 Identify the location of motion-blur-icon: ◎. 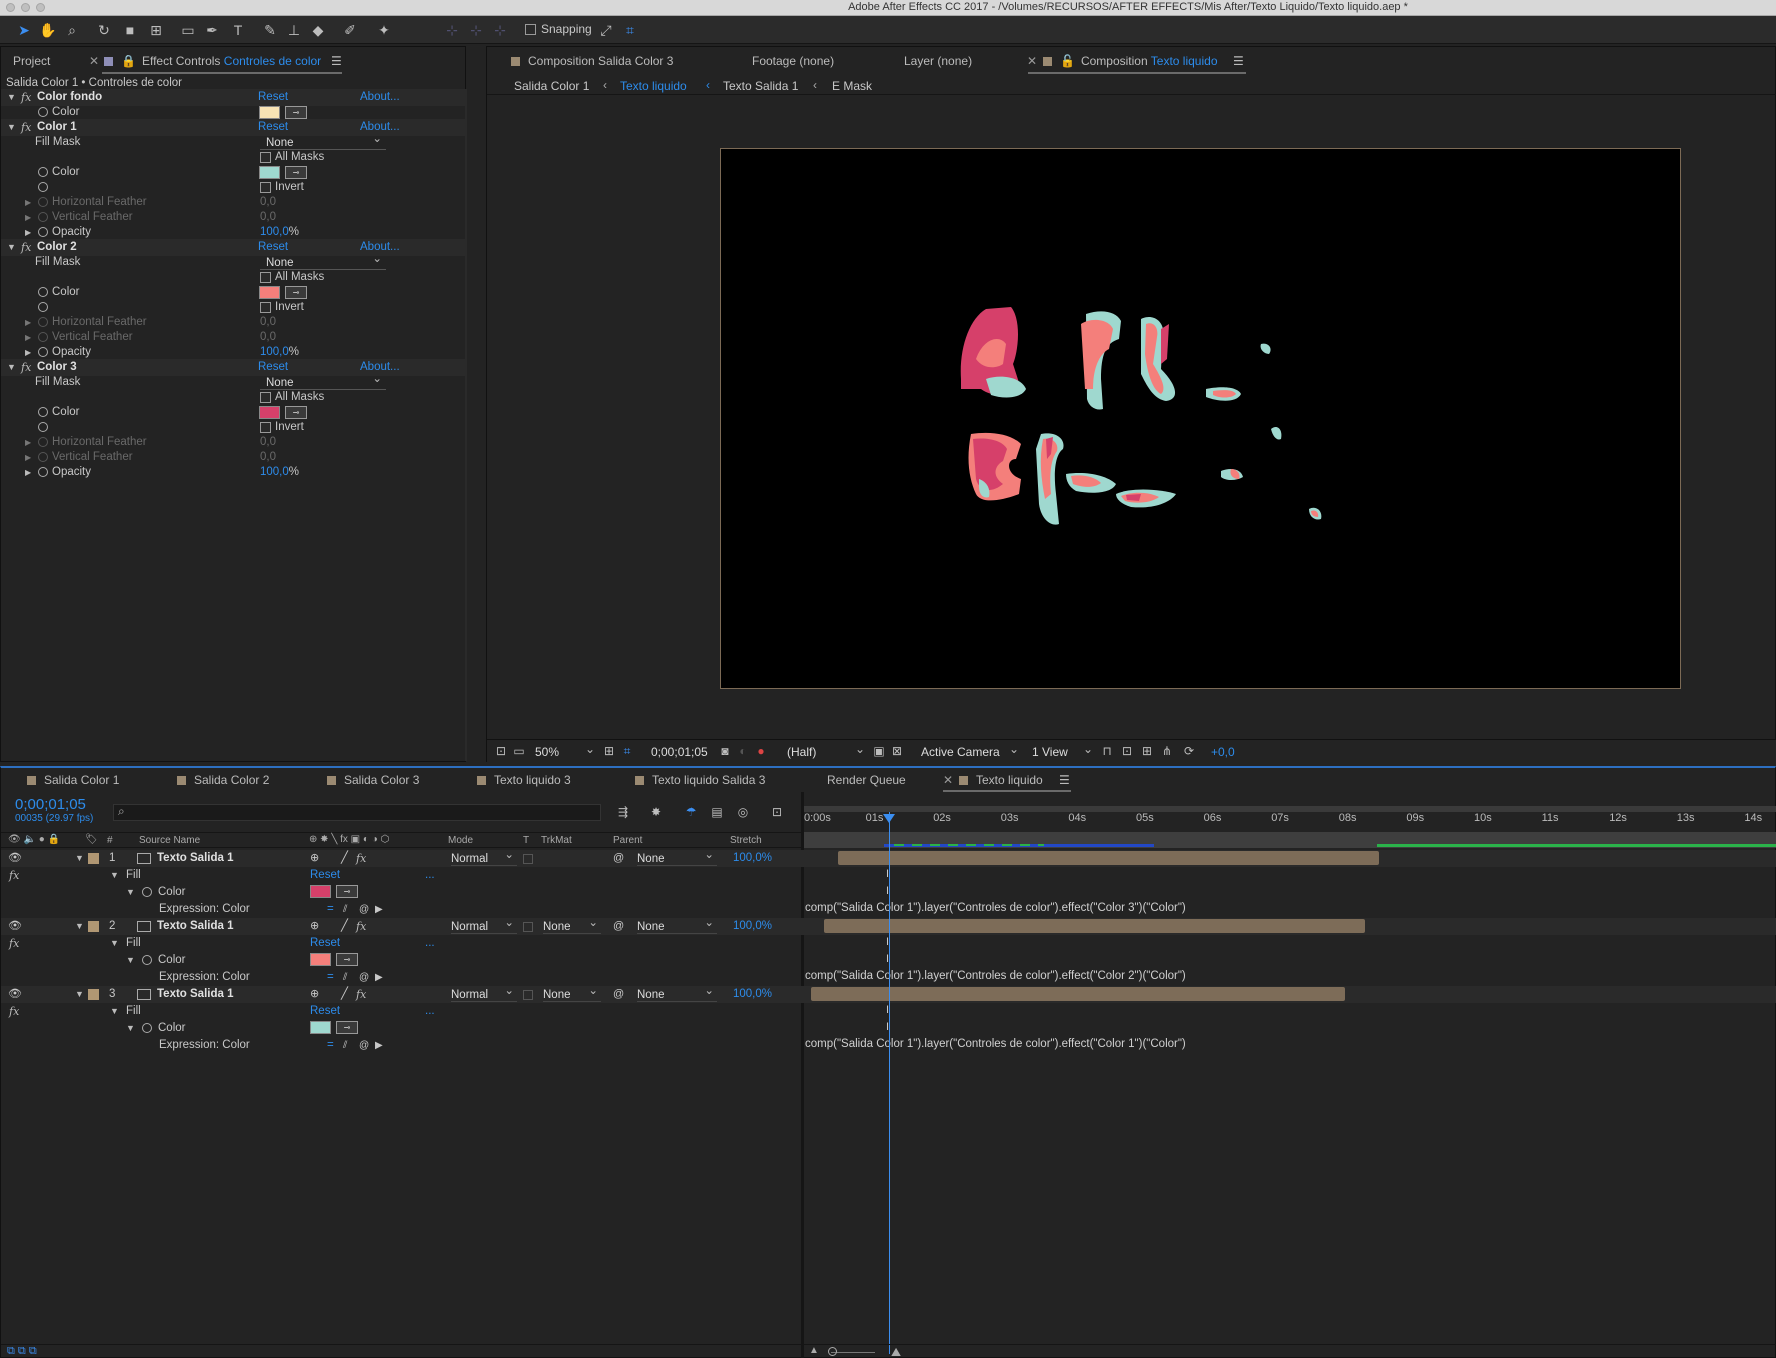
(743, 812).